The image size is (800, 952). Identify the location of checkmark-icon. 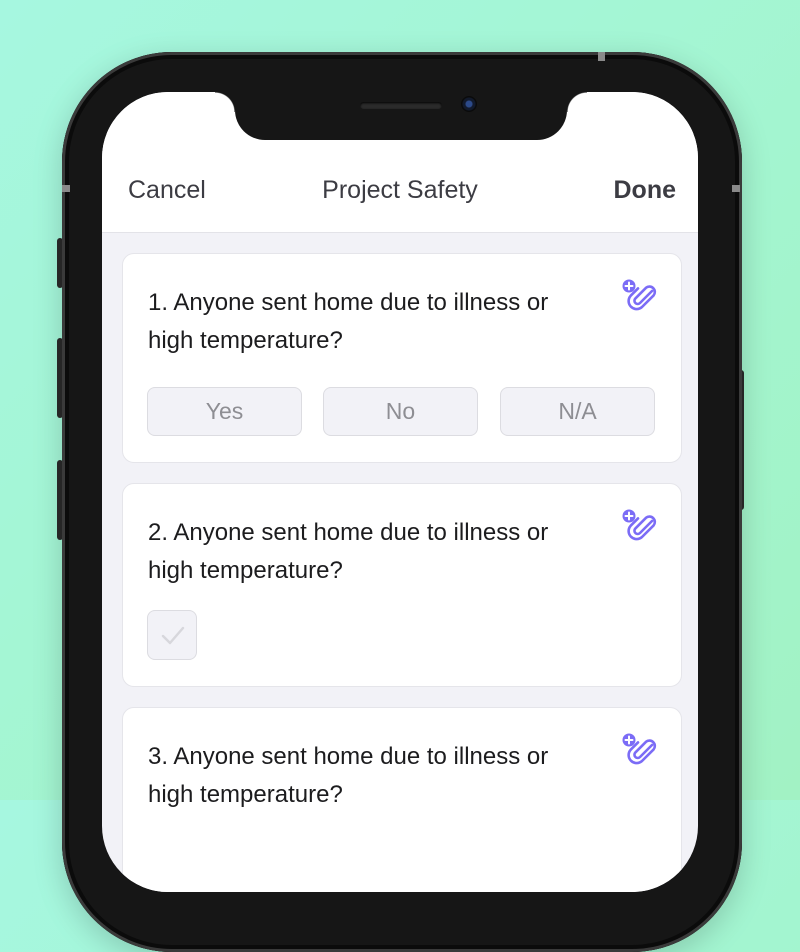
(173, 635).